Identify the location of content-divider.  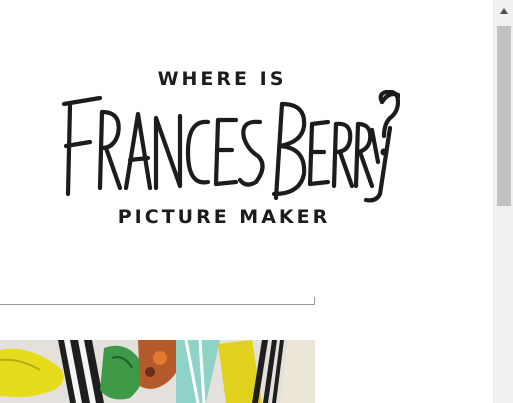
(157, 301).